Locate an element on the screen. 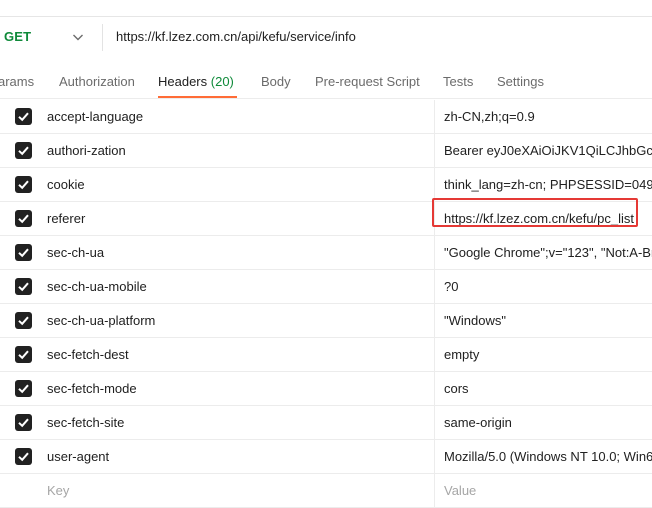 The height and width of the screenshot is (508, 652). header-key: sec-ch-ua is located at coordinates (75, 252).